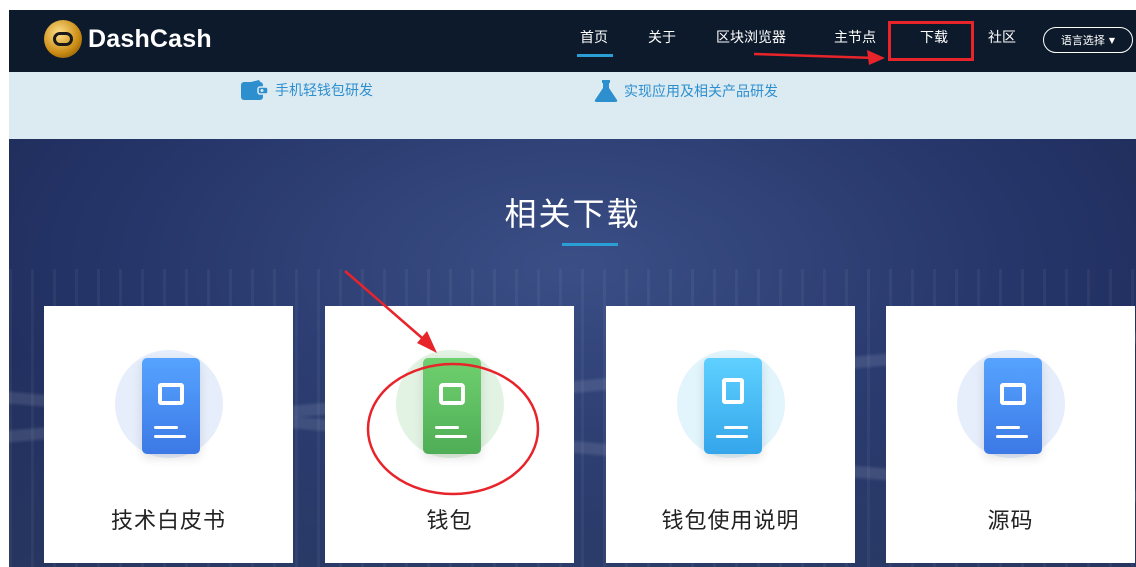 This screenshot has width=1136, height=567. I want to click on download-card-source-code: 源码, so click(1010, 434).